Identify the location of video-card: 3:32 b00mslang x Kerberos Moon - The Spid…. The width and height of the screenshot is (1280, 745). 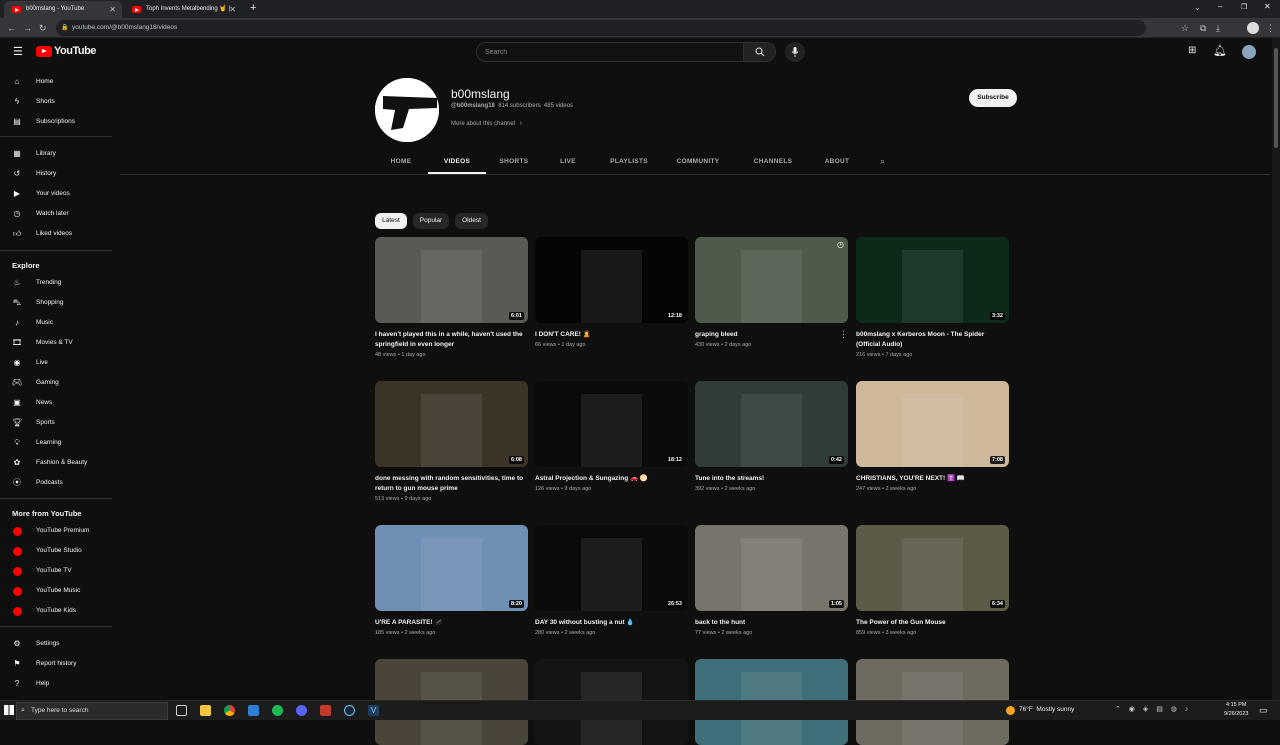
(932, 297).